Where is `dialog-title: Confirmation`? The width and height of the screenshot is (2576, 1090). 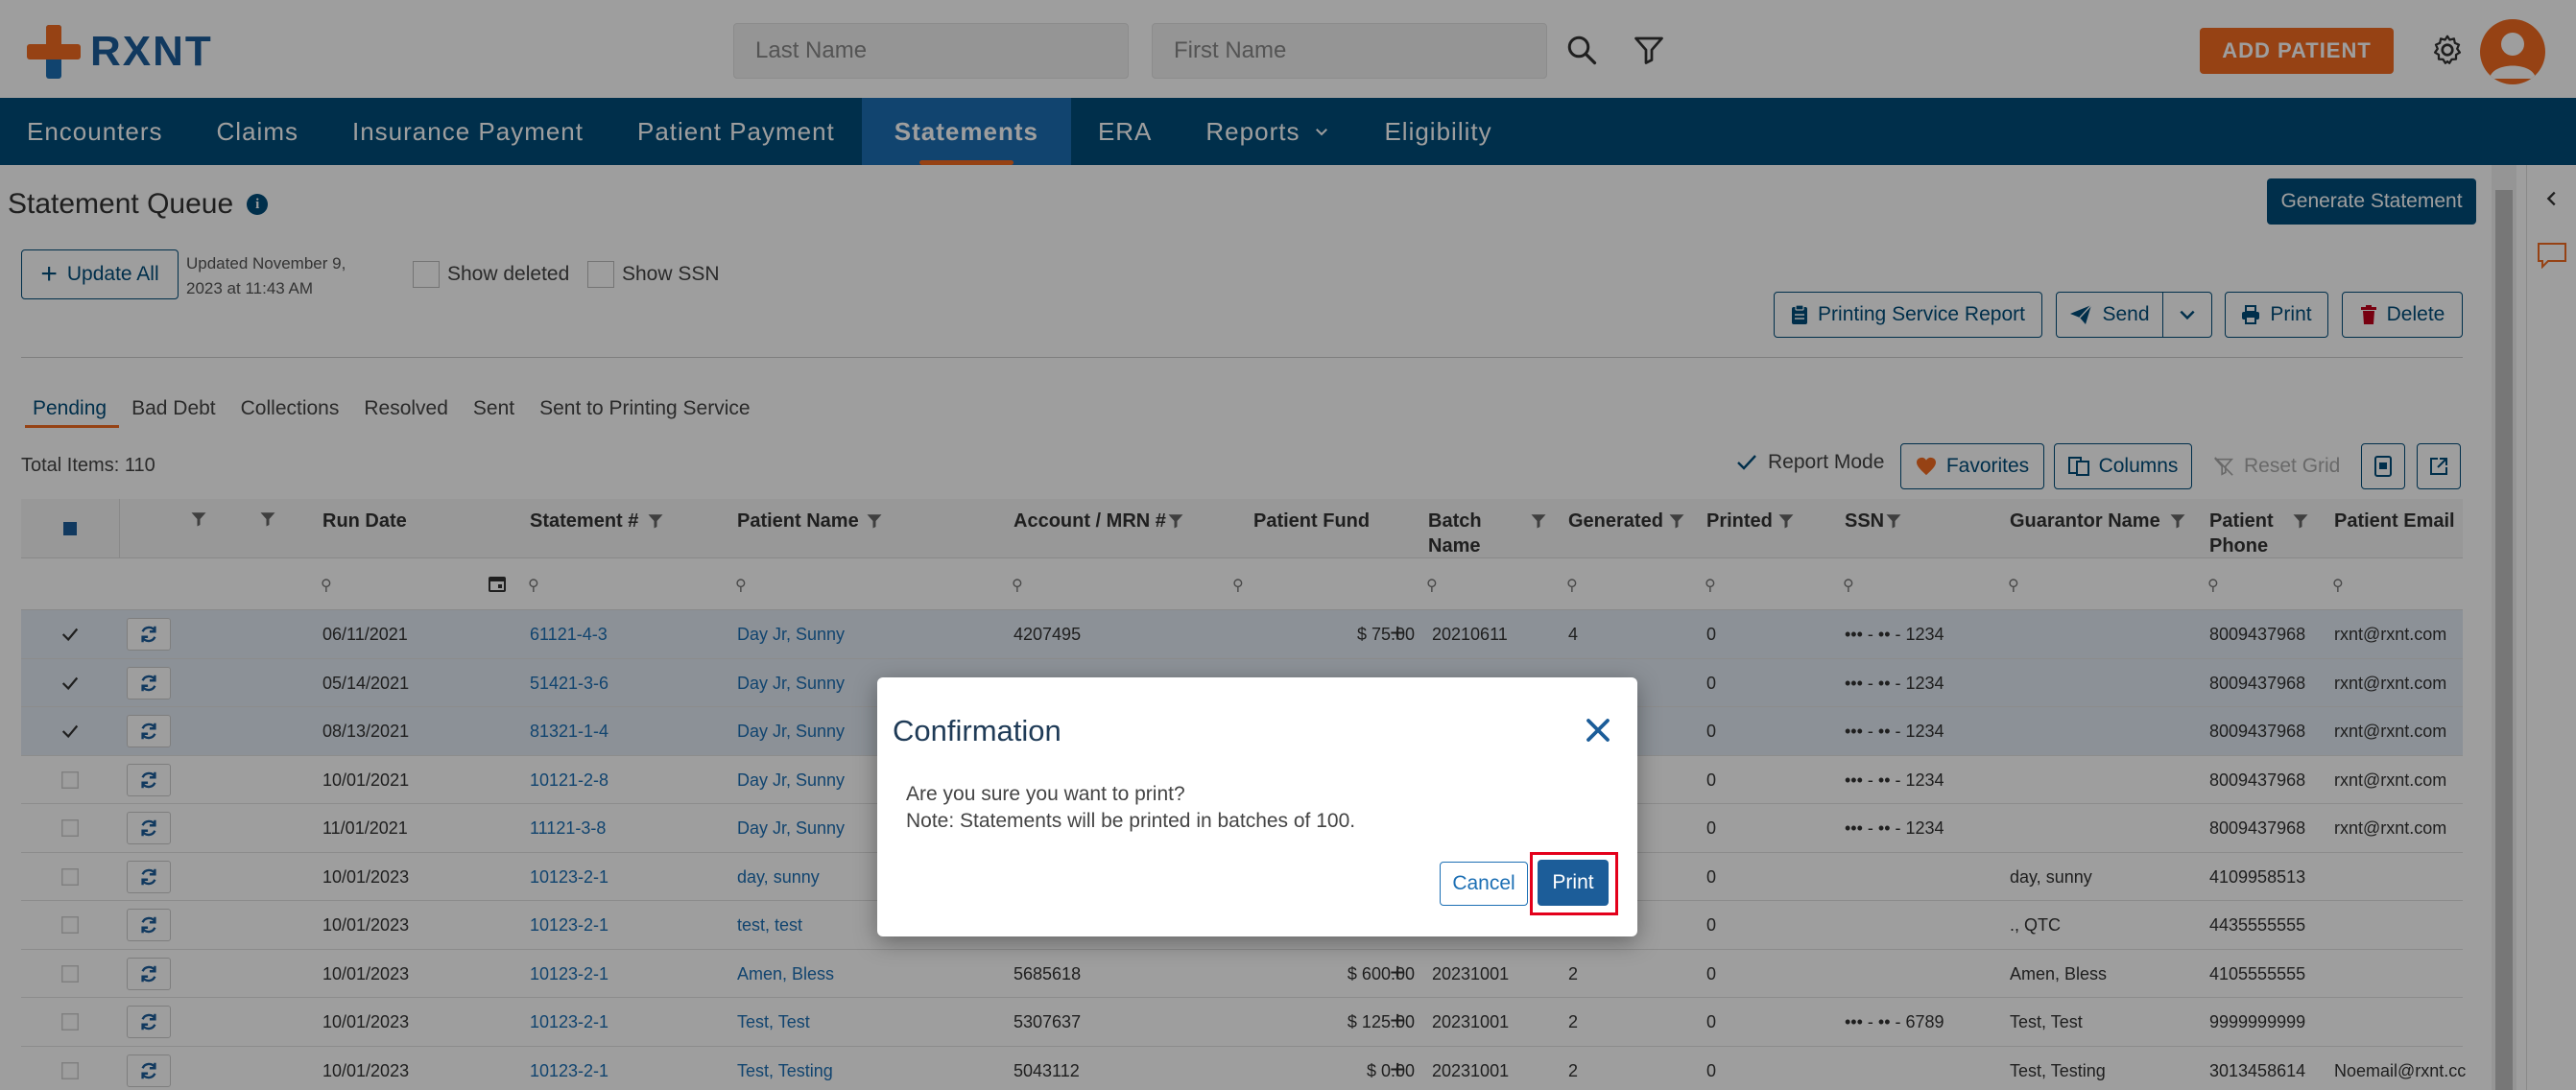
dialog-title: Confirmation is located at coordinates (977, 730).